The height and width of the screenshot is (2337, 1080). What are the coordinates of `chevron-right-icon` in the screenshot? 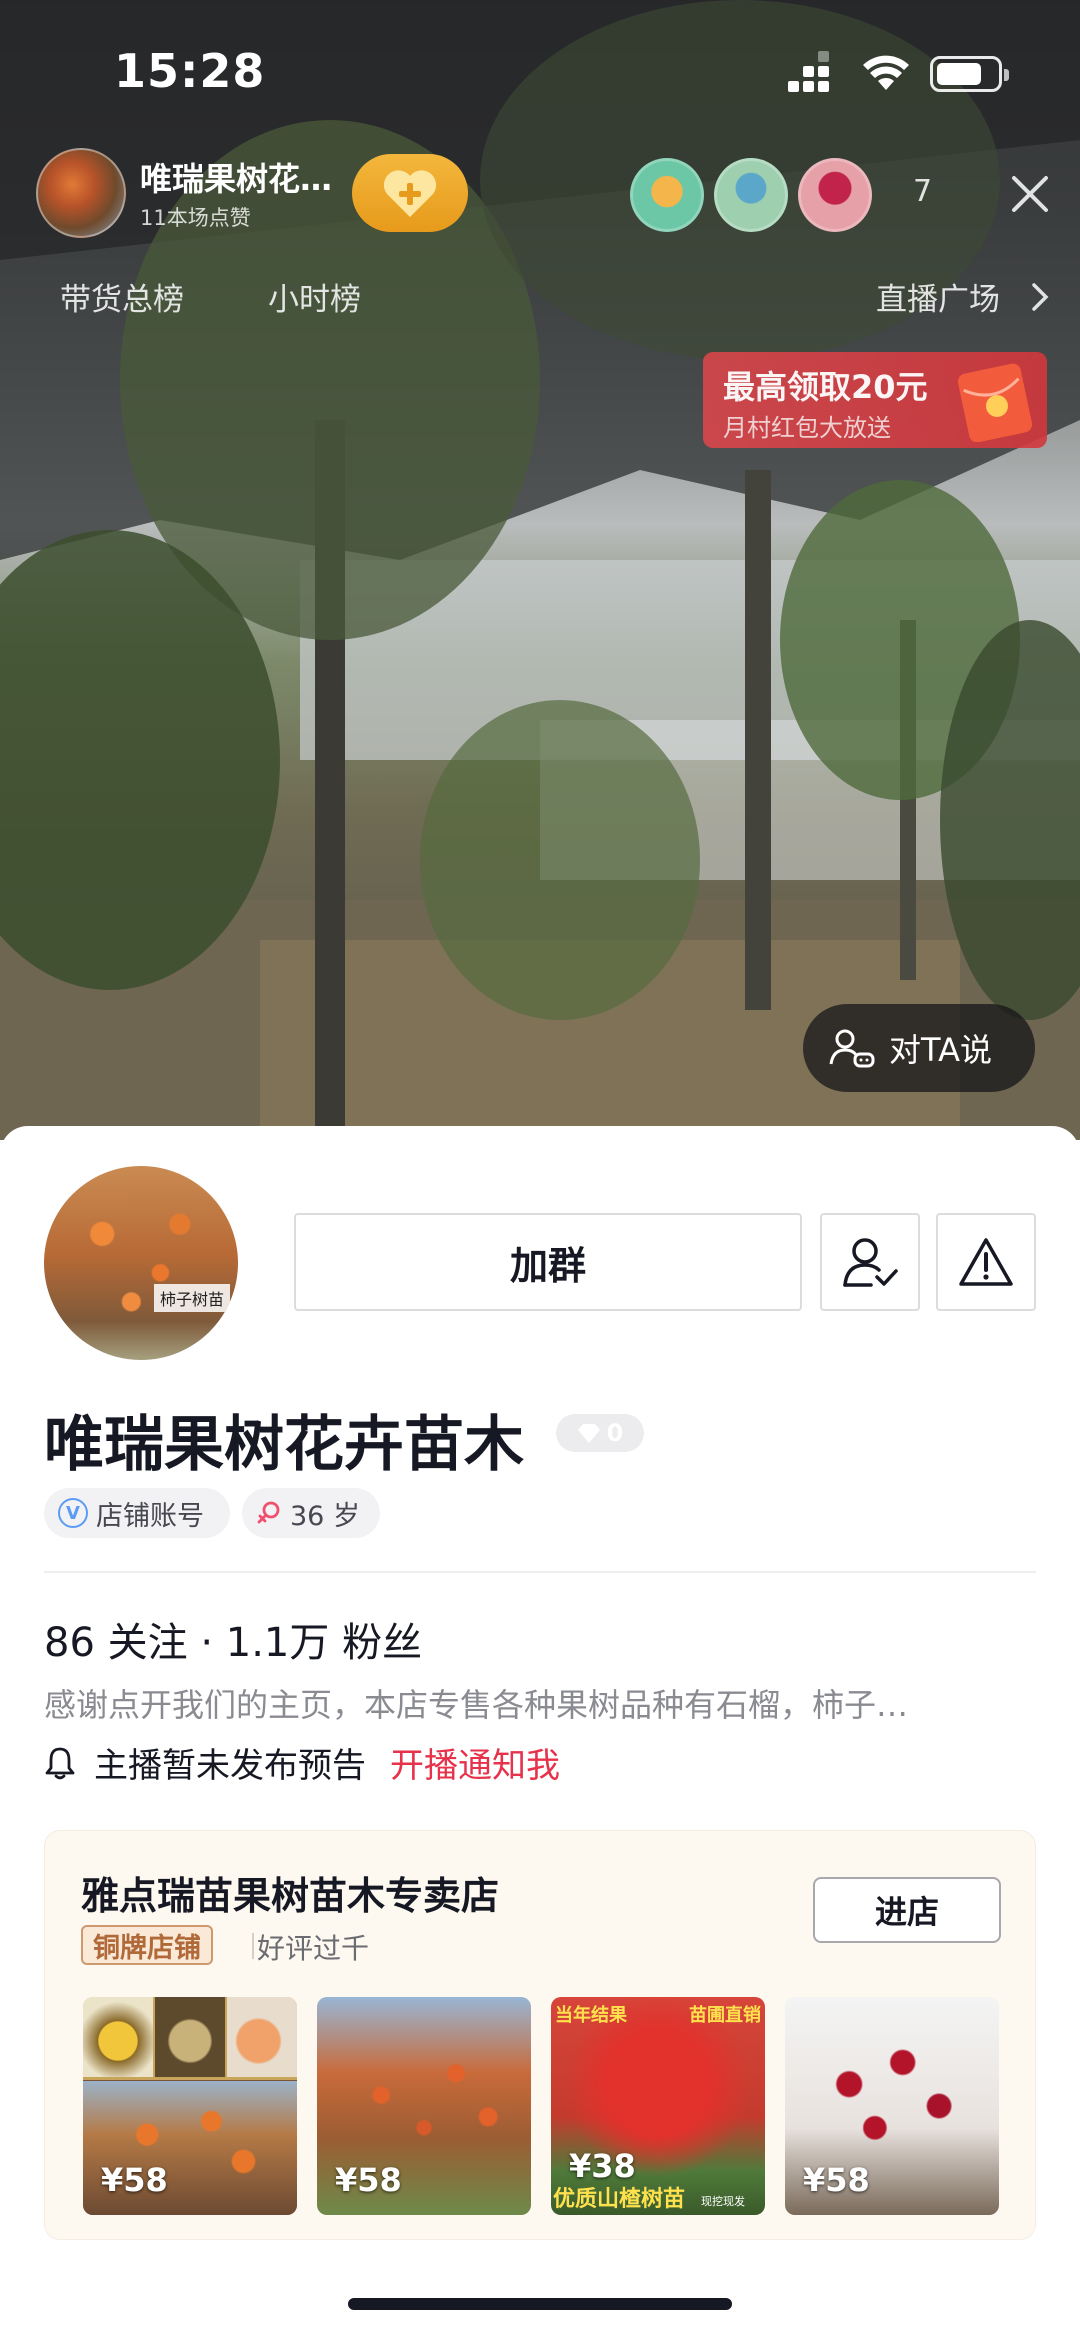 It's located at (1040, 297).